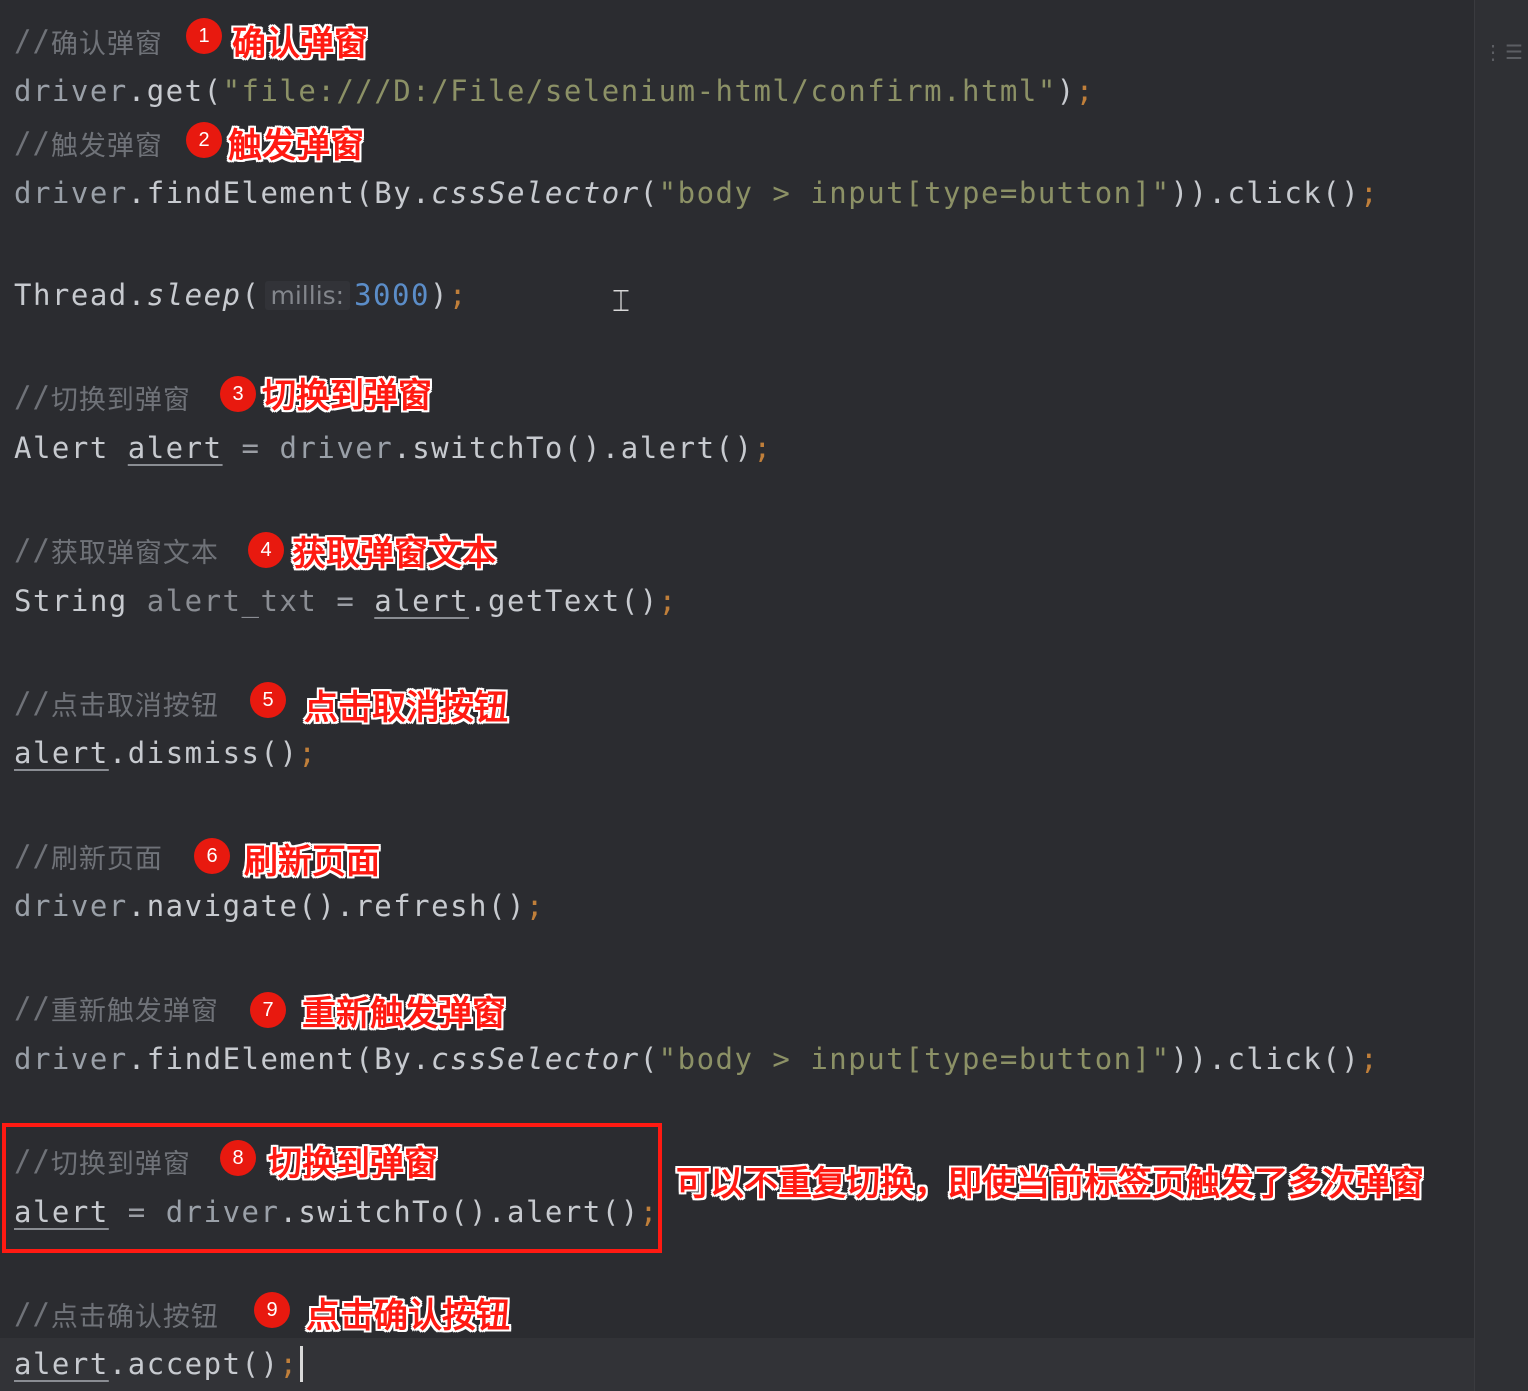 Image resolution: width=1528 pixels, height=1391 pixels. What do you see at coordinates (116, 551) in the screenshot?
I see `comment-get-alert-text: //获取弹窗文本` at bounding box center [116, 551].